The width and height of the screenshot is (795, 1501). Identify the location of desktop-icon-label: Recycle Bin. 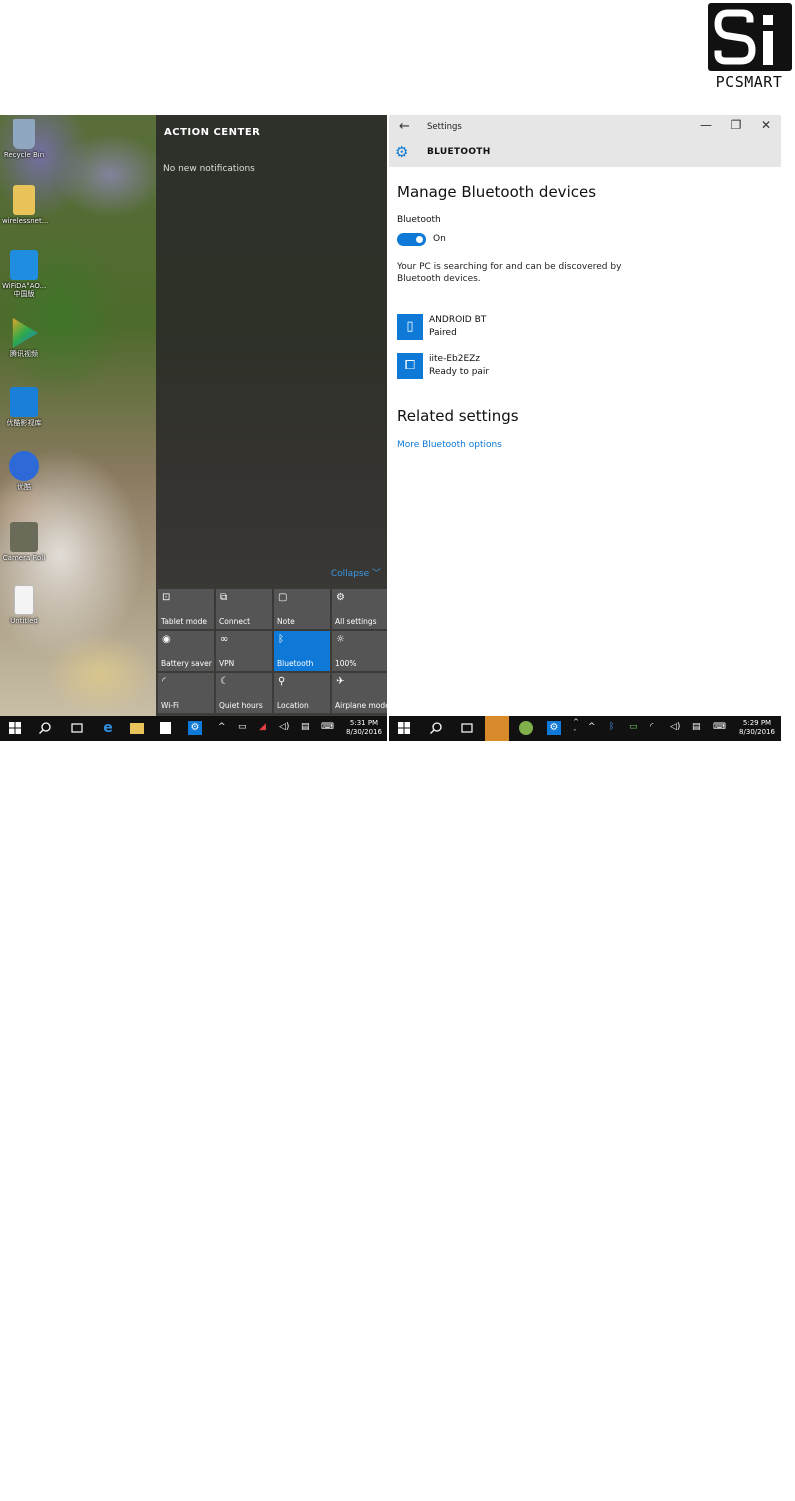
(24, 155).